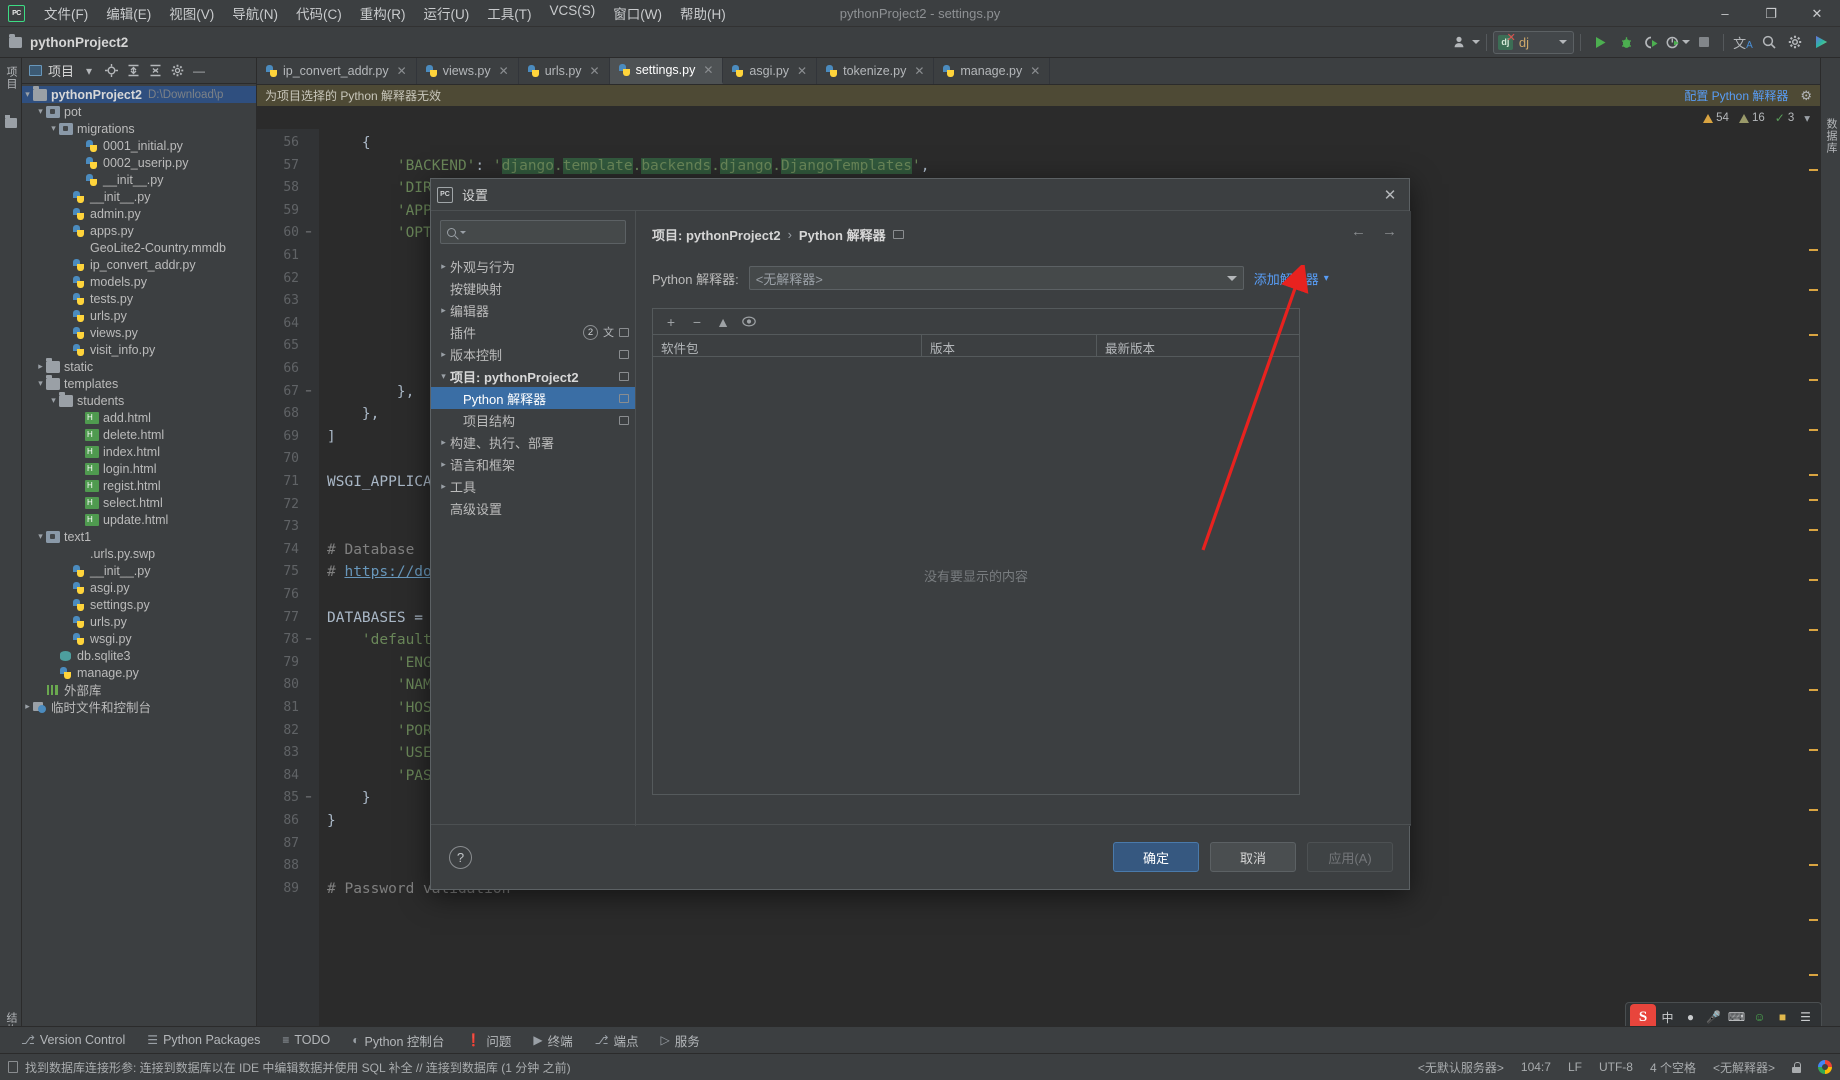 Image resolution: width=1840 pixels, height=1080 pixels. What do you see at coordinates (789, 279) in the screenshot?
I see `interpreter-value: <无解释器>` at bounding box center [789, 279].